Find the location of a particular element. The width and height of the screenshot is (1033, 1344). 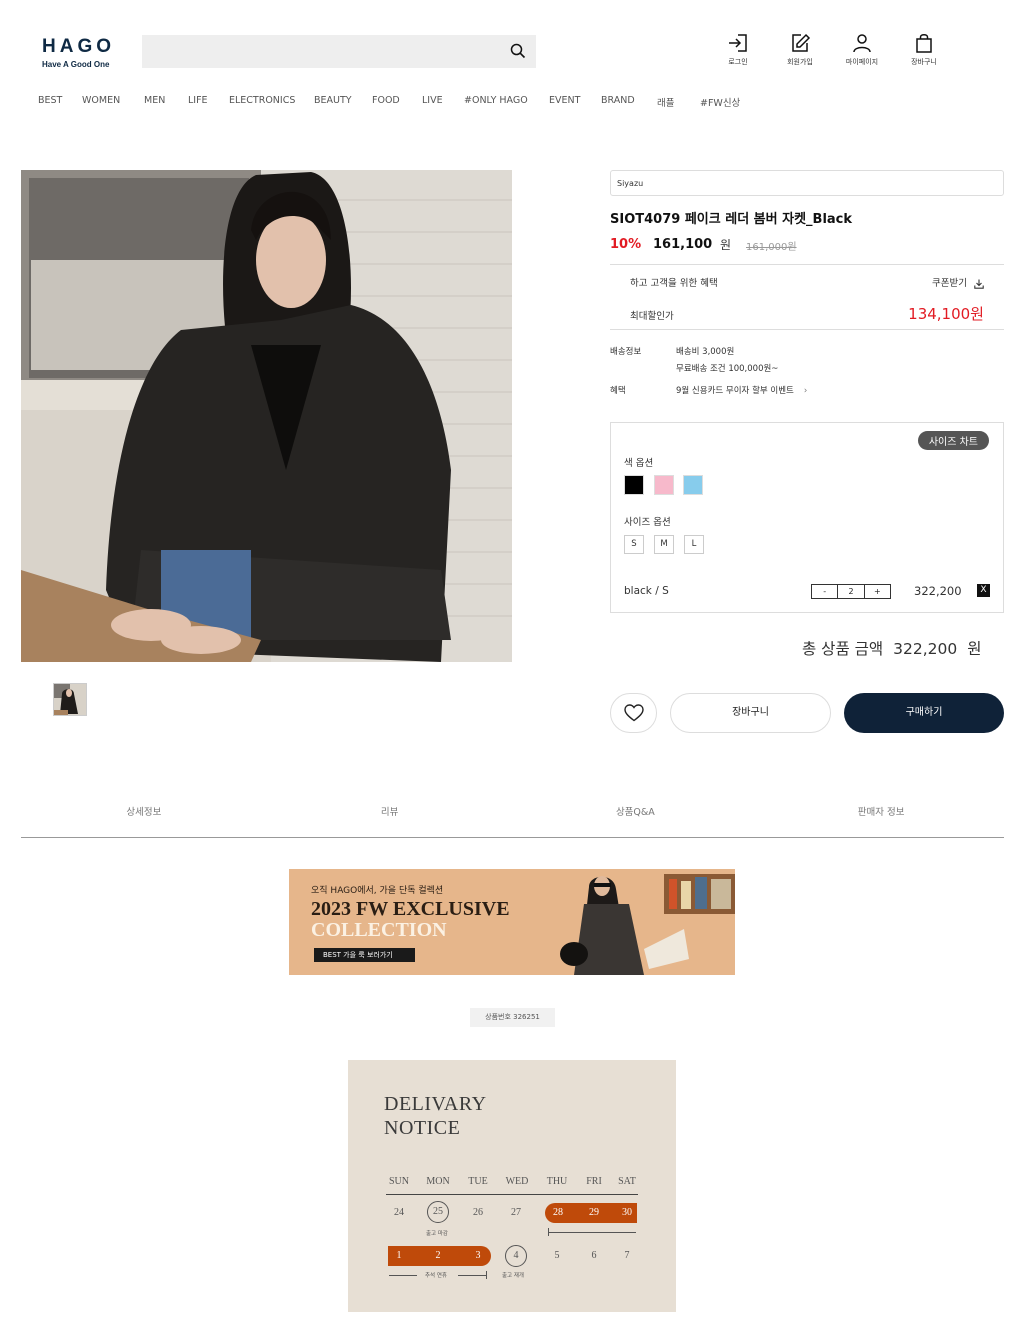

nav-live: LIVE is located at coordinates (432, 100).